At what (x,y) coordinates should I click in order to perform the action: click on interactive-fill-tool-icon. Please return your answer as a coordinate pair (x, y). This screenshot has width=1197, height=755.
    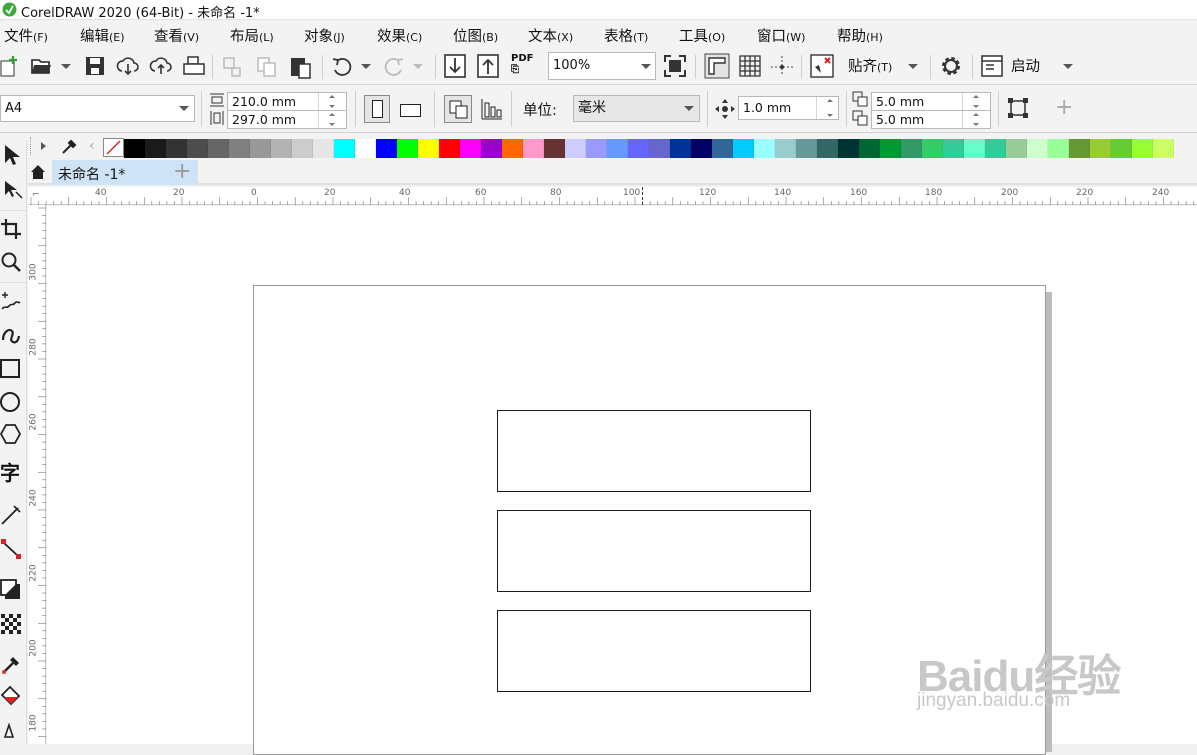
    Looking at the image, I should click on (11, 696).